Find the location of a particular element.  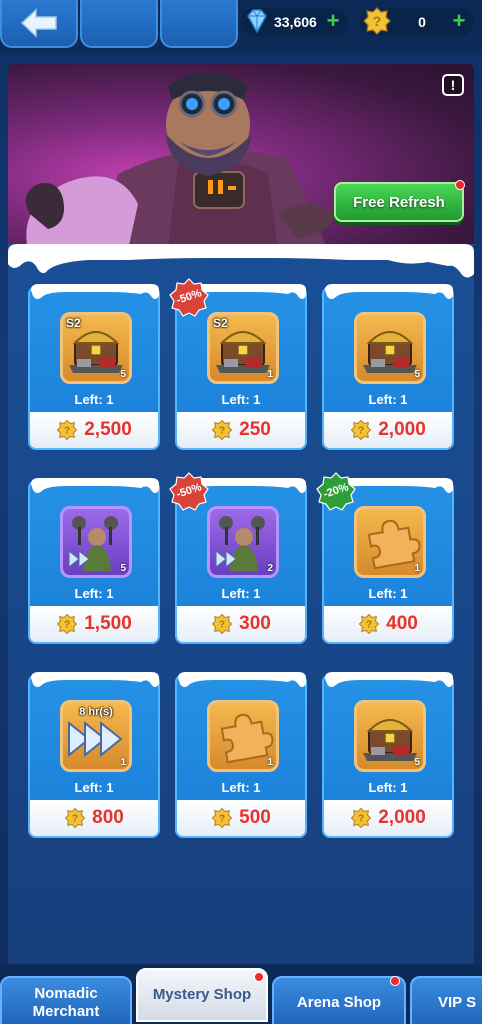

item-icon-frame: S2 5 is located at coordinates (96, 348).